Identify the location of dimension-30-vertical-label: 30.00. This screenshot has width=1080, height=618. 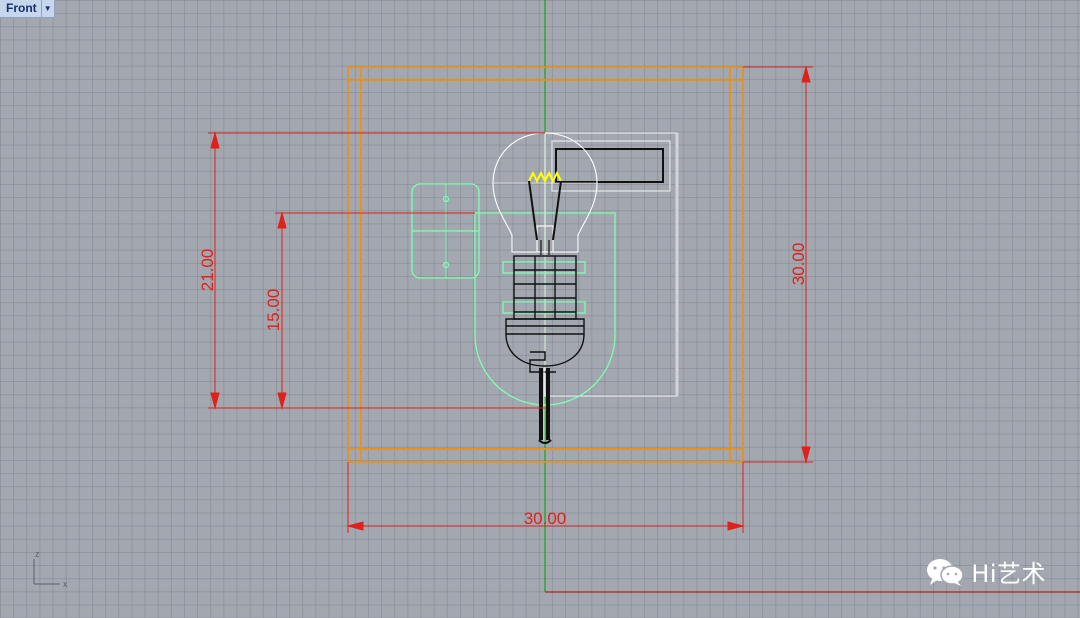
(798, 264).